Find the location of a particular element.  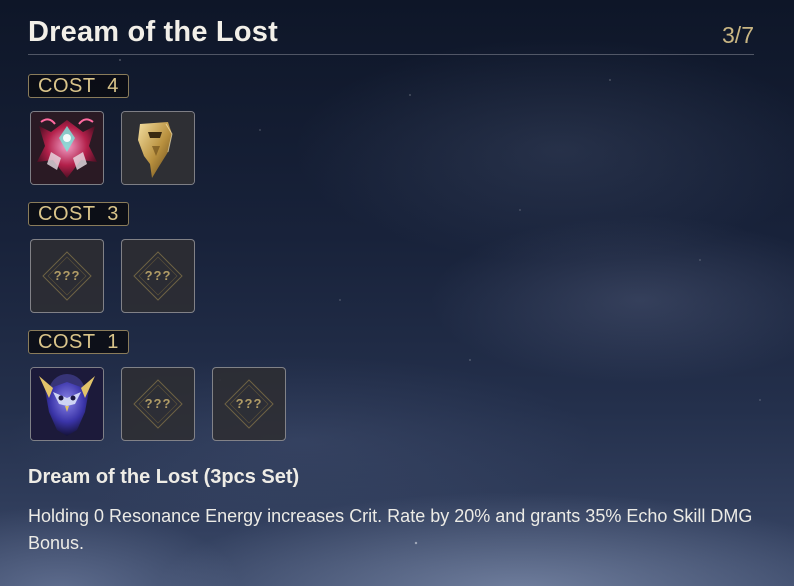

collection-counter: 3/7 is located at coordinates (738, 35).